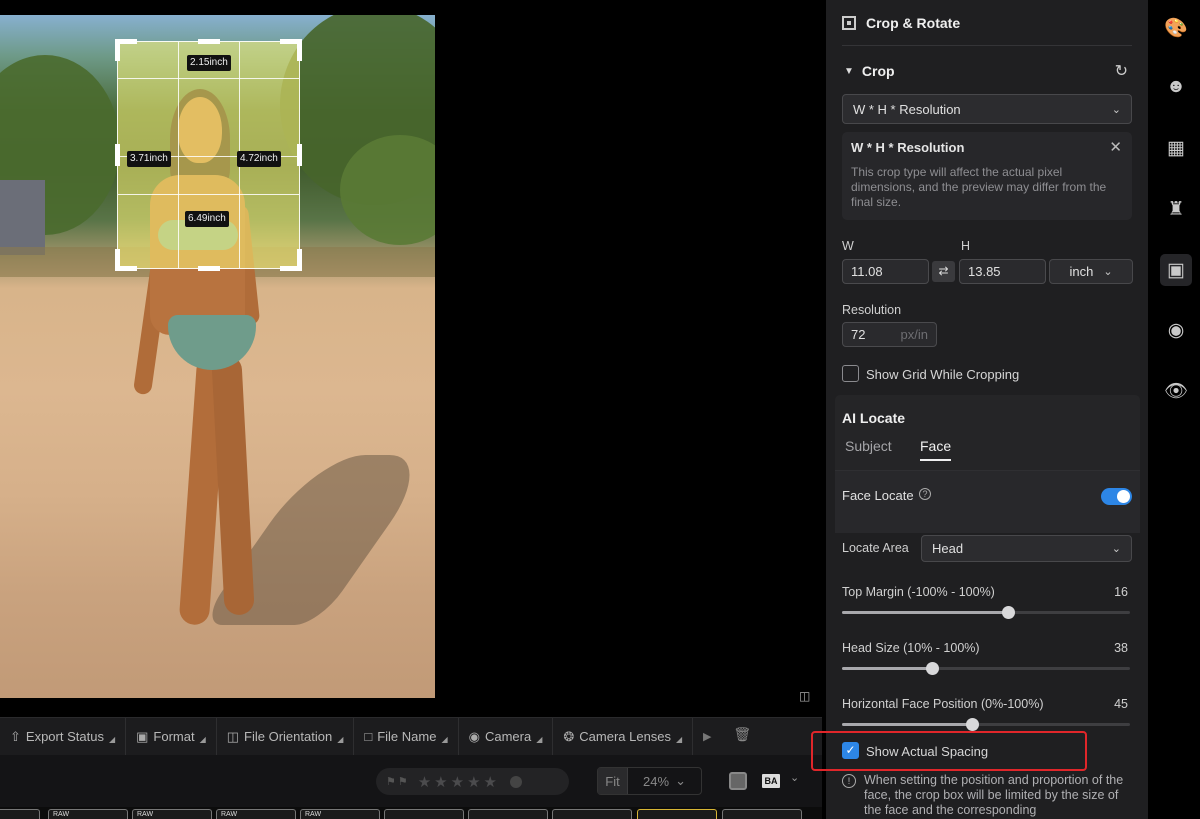 This screenshot has width=1200, height=819. What do you see at coordinates (117, 155) in the screenshot?
I see `crop-handle-left` at bounding box center [117, 155].